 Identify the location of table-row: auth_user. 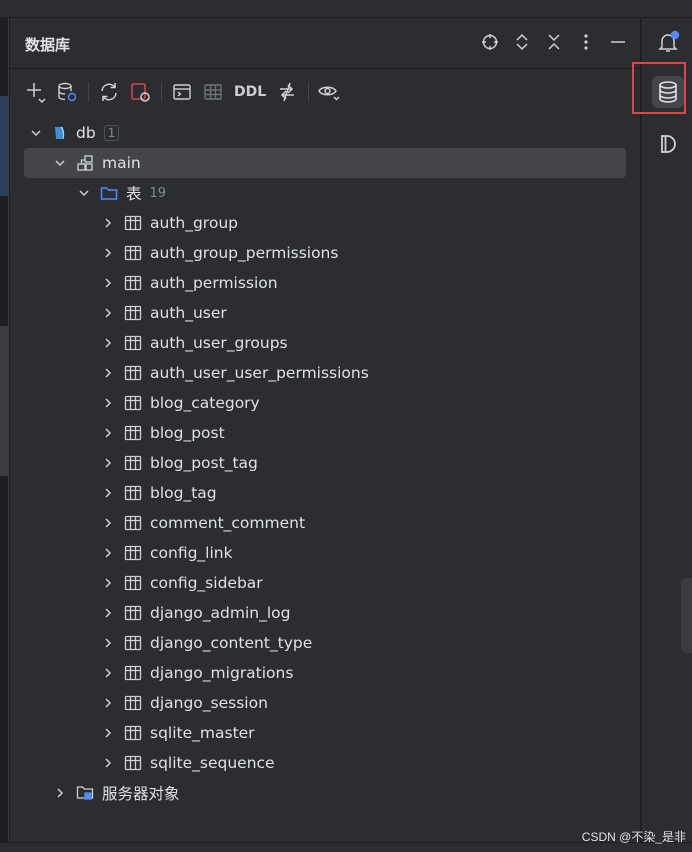
(325, 313).